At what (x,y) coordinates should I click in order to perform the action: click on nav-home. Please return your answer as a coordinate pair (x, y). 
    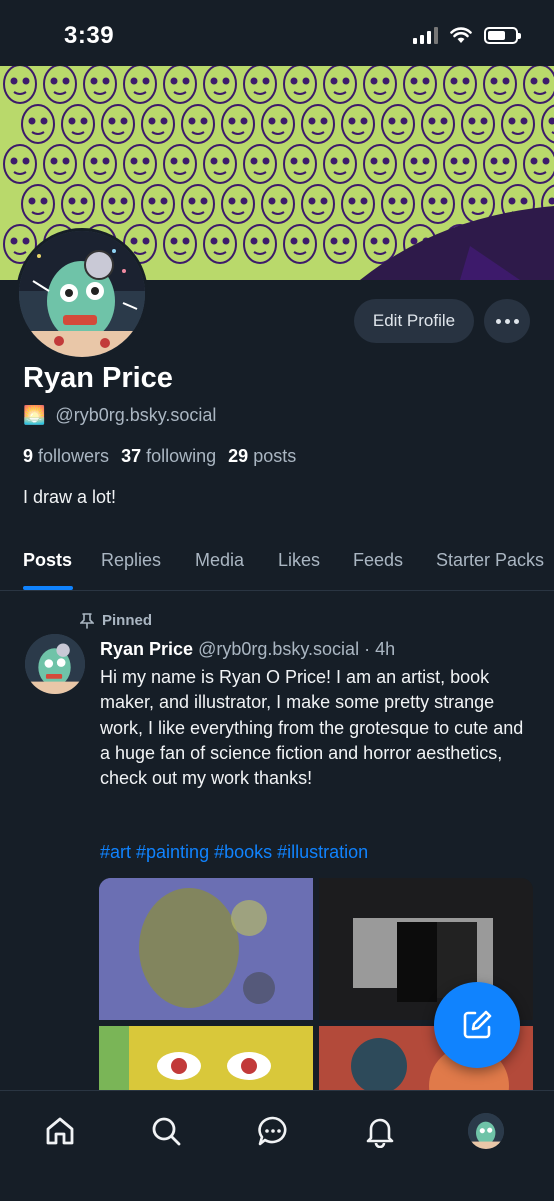
    Looking at the image, I should click on (60, 1131).